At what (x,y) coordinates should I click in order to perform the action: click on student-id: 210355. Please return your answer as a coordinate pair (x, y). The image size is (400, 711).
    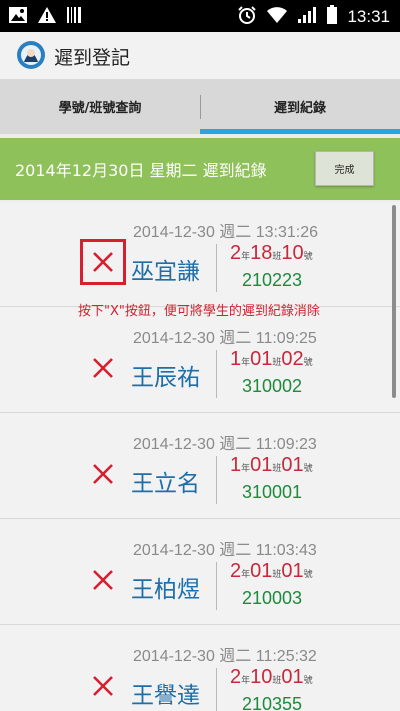
    Looking at the image, I should click on (272, 702).